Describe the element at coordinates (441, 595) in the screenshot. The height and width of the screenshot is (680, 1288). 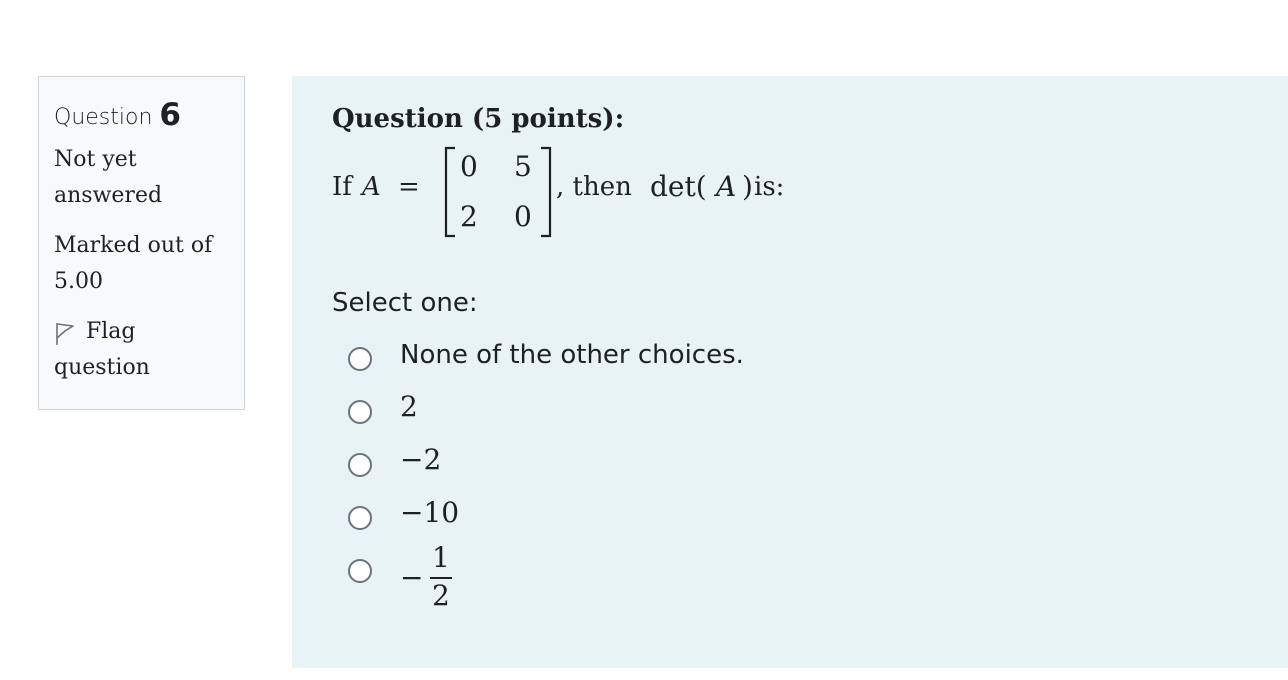
I see `fraction-denominator: 2` at that location.